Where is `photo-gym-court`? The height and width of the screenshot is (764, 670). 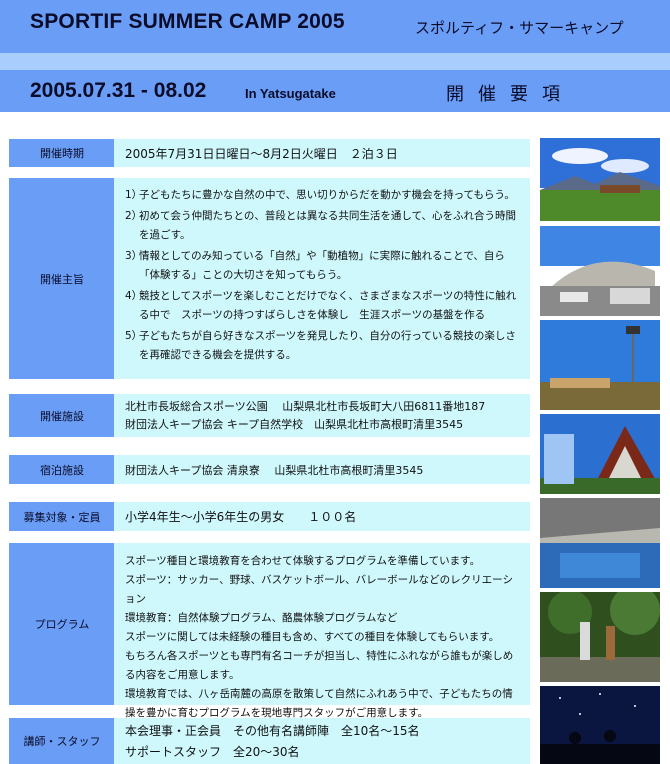
photo-gym-court is located at coordinates (600, 543).